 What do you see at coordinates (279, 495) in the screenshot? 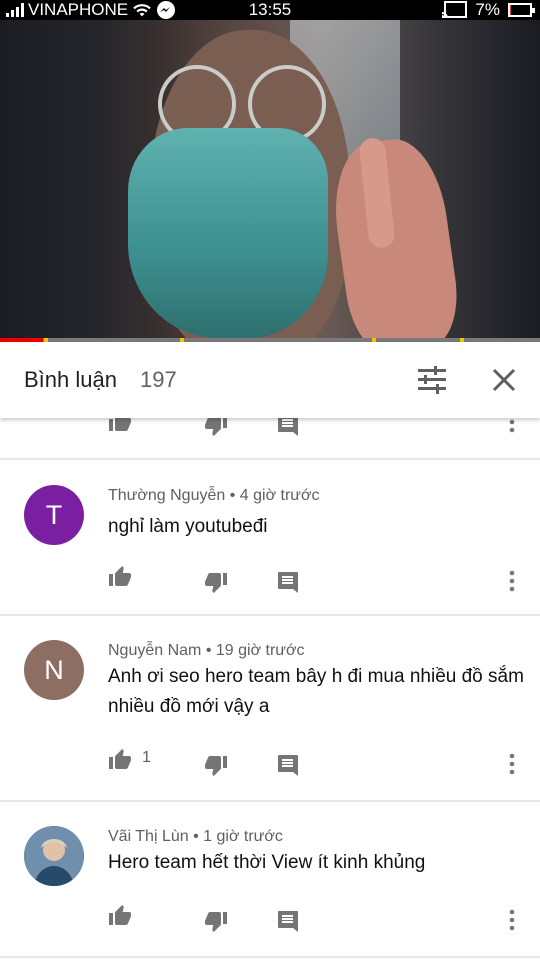
I see `comment-time: 4 giờ trước` at bounding box center [279, 495].